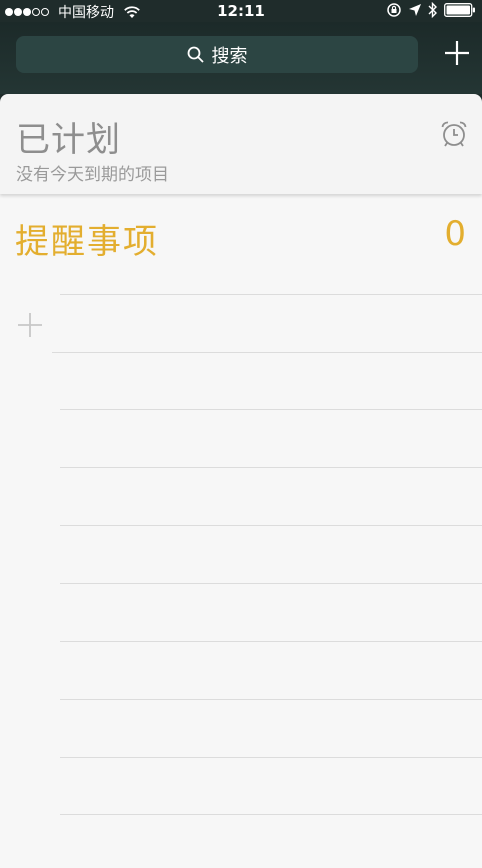 Image resolution: width=482 pixels, height=868 pixels. What do you see at coordinates (454, 134) in the screenshot?
I see `alarm-clock-icon` at bounding box center [454, 134].